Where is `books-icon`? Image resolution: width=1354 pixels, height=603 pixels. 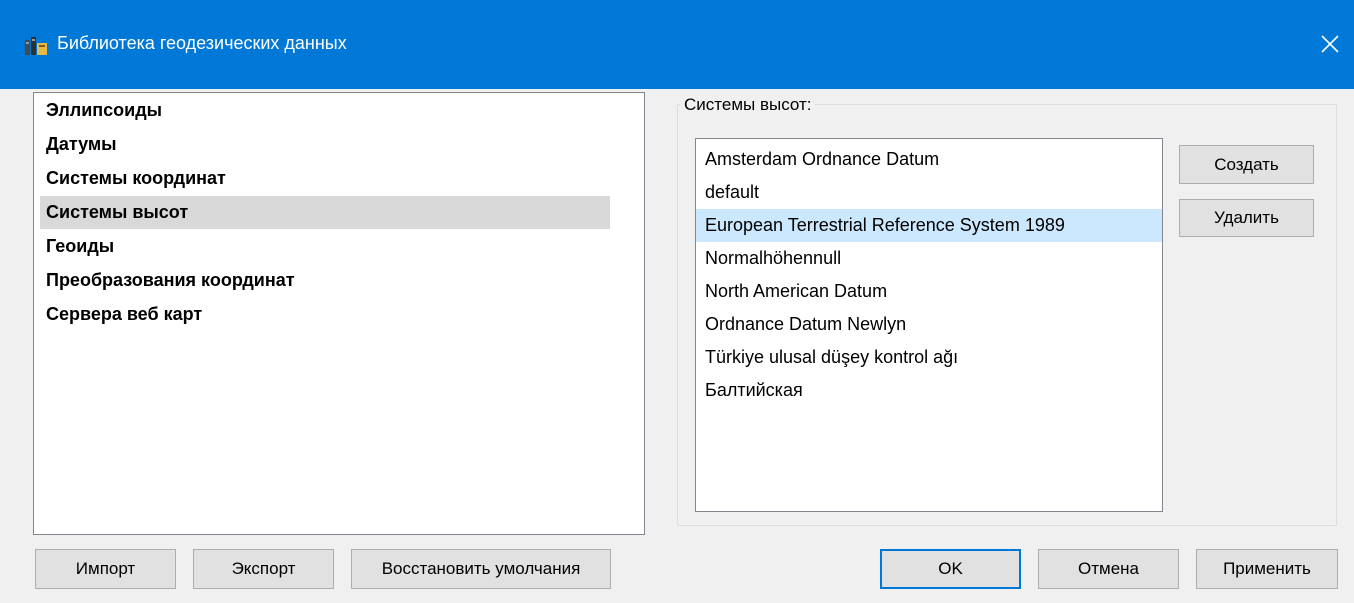 books-icon is located at coordinates (36, 45).